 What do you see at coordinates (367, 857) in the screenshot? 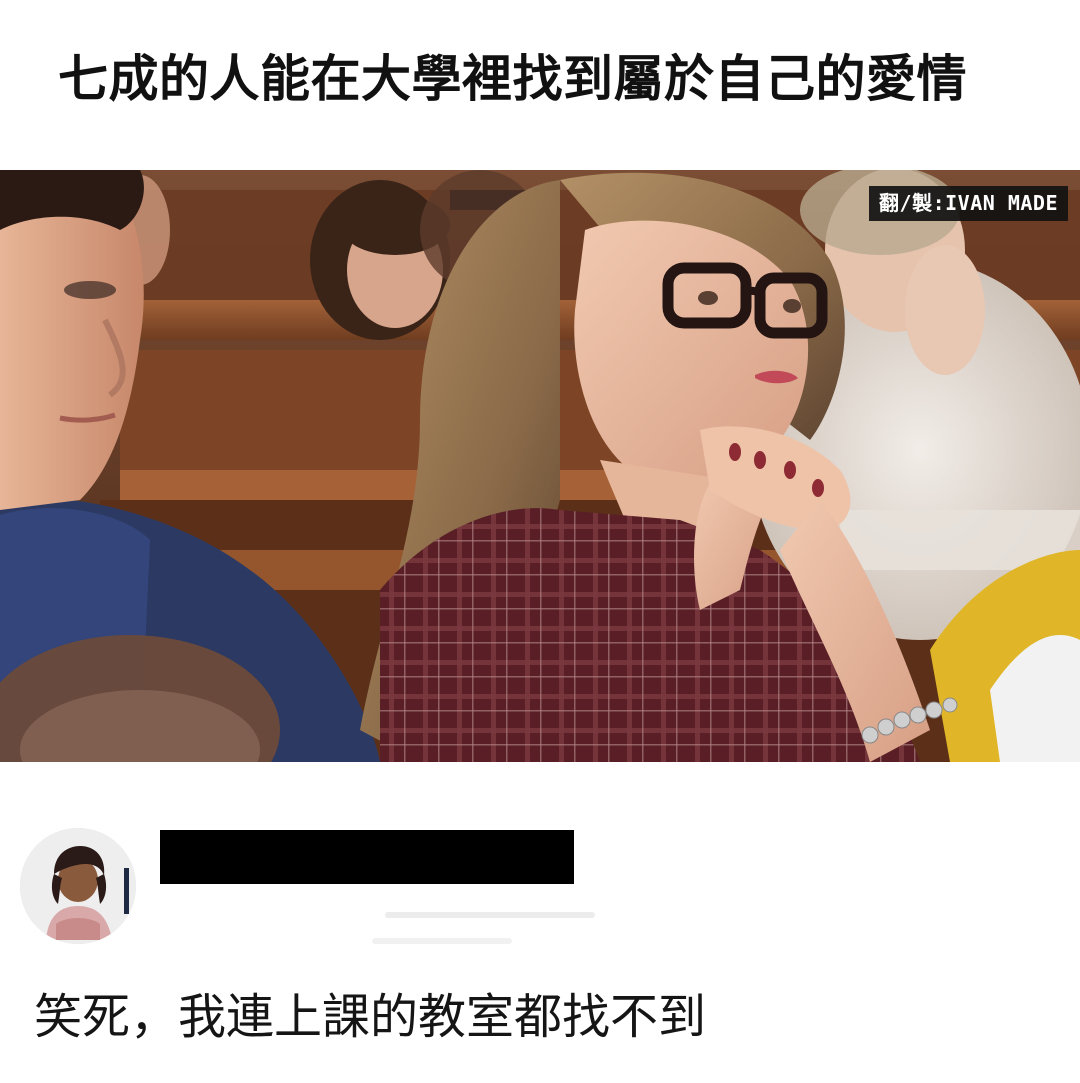
I see `username-redaction-bar` at bounding box center [367, 857].